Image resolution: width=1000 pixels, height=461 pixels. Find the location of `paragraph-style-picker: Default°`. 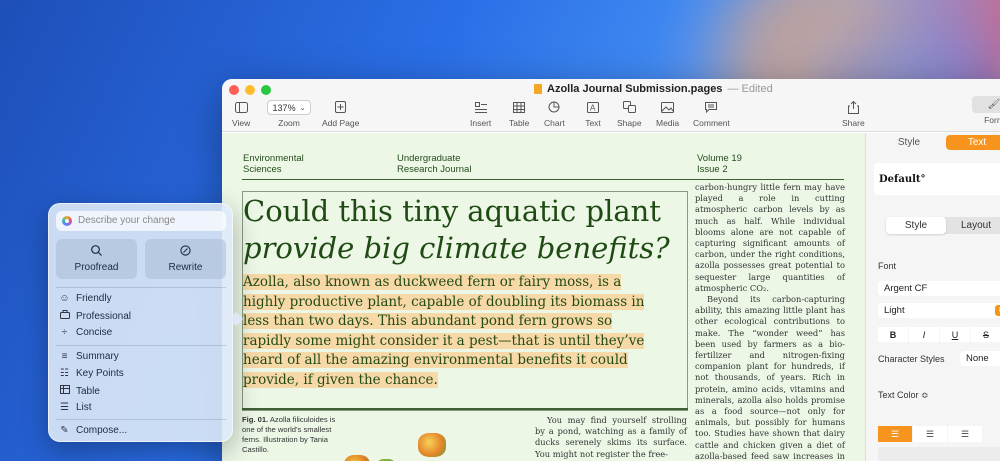

paragraph-style-picker: Default° is located at coordinates (937, 179).